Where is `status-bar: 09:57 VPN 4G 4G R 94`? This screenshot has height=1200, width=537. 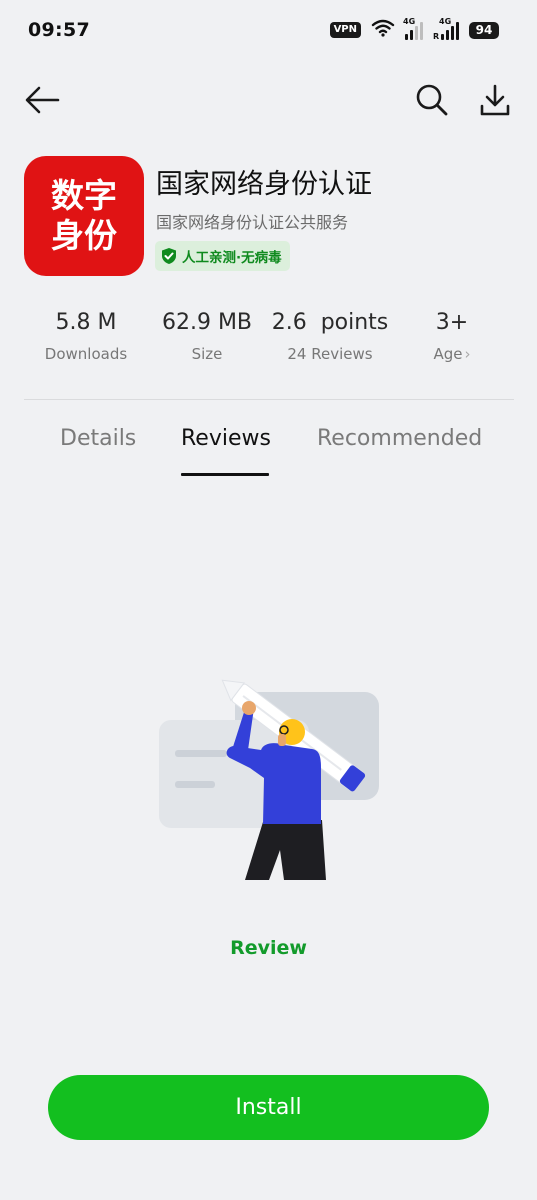 status-bar: 09:57 VPN 4G 4G R 94 is located at coordinates (268, 30).